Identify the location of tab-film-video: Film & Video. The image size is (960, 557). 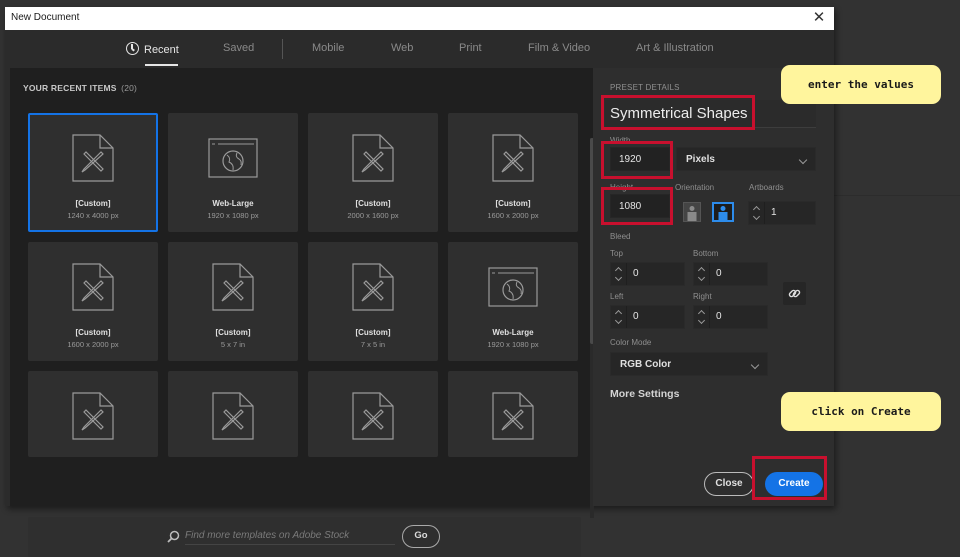
(559, 48).